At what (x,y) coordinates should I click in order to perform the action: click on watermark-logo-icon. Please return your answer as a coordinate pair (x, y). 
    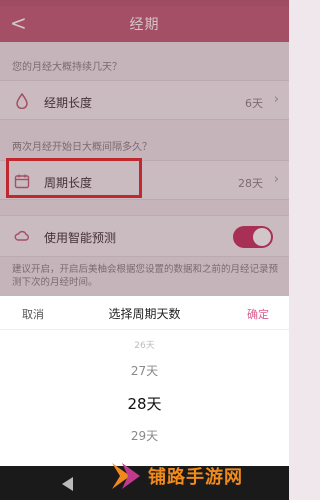
    Looking at the image, I should click on (126, 476).